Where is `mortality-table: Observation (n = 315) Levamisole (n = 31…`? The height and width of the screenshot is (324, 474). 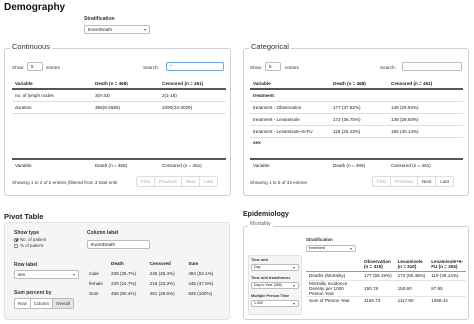
mortality-table: Observation (n = 315) Levamisole (n = 31… is located at coordinates (386, 281).